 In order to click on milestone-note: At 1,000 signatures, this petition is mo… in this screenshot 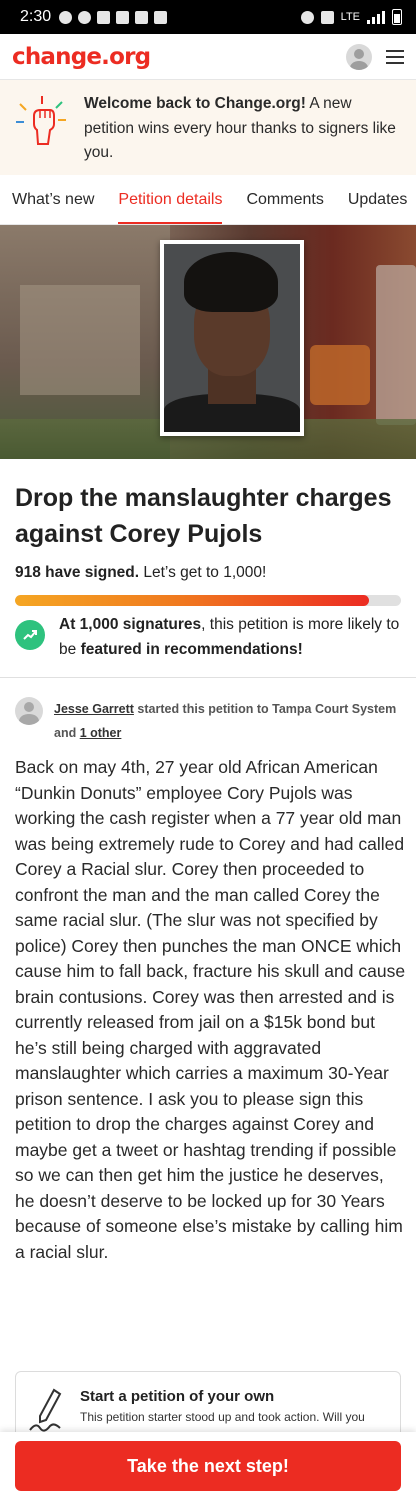, I will do `click(210, 637)`.